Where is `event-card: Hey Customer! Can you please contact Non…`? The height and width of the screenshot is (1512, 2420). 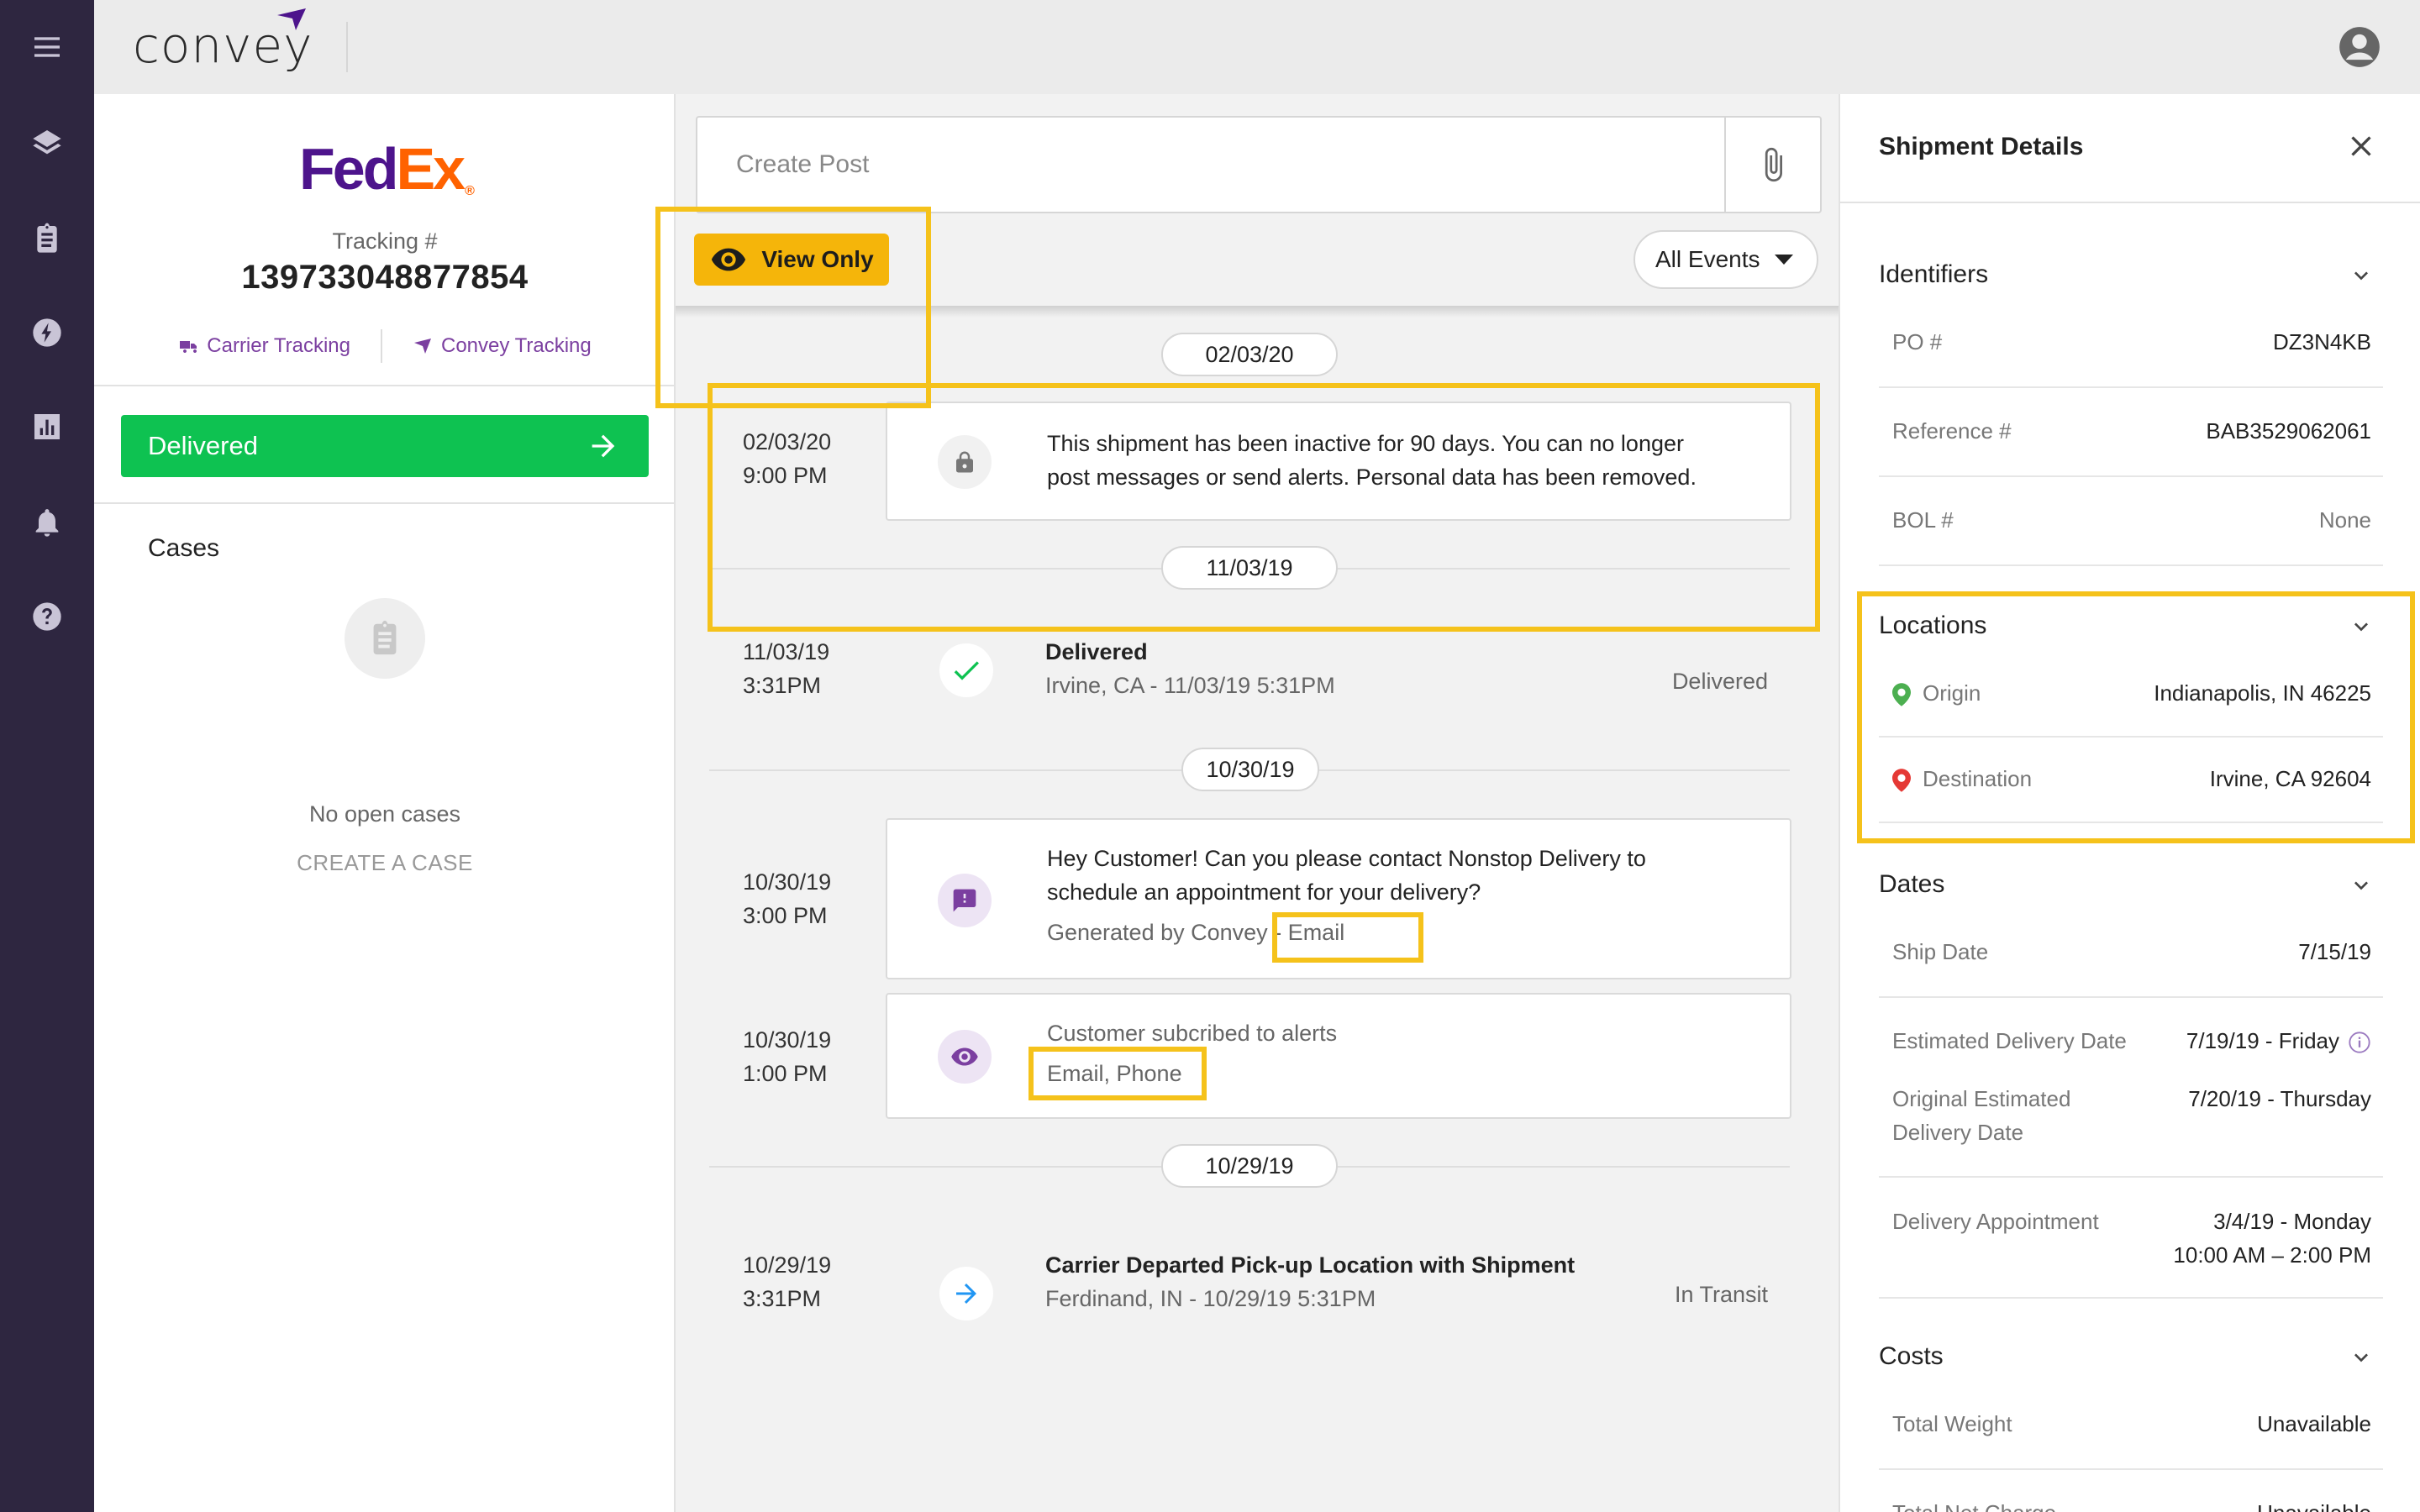 event-card: Hey Customer! Can you please contact Non… is located at coordinates (1338, 898).